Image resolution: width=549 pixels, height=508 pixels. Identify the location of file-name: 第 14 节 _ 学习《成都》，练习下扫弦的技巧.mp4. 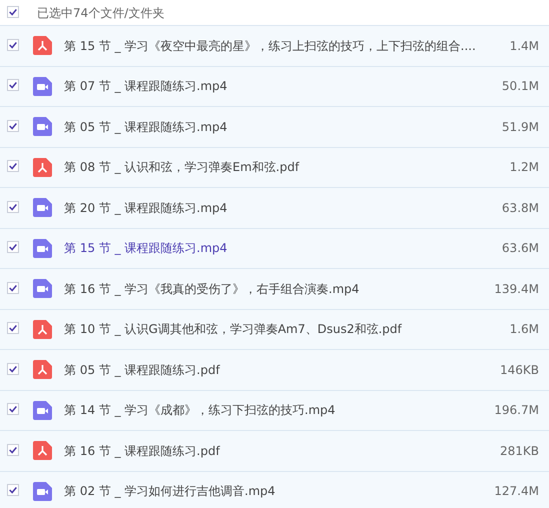
(200, 410).